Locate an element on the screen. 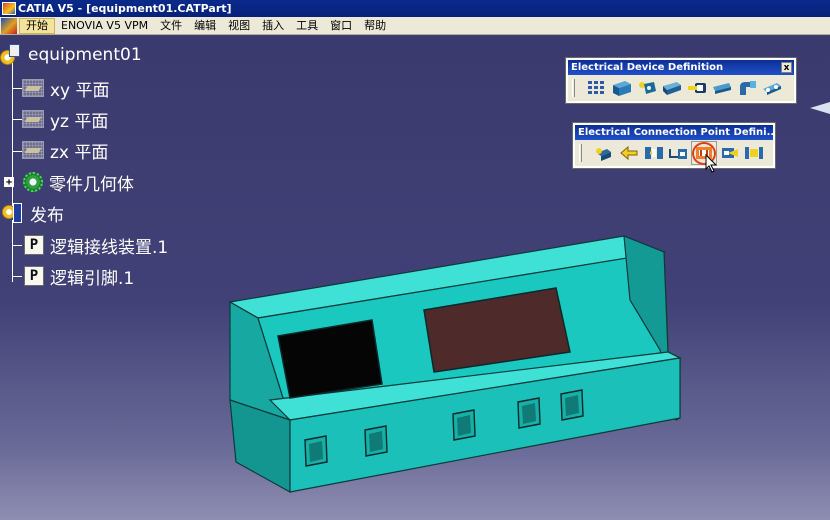 Image resolution: width=830 pixels, height=520 pixels. tree-item-label: 逻辑引脚.1 is located at coordinates (92, 278).